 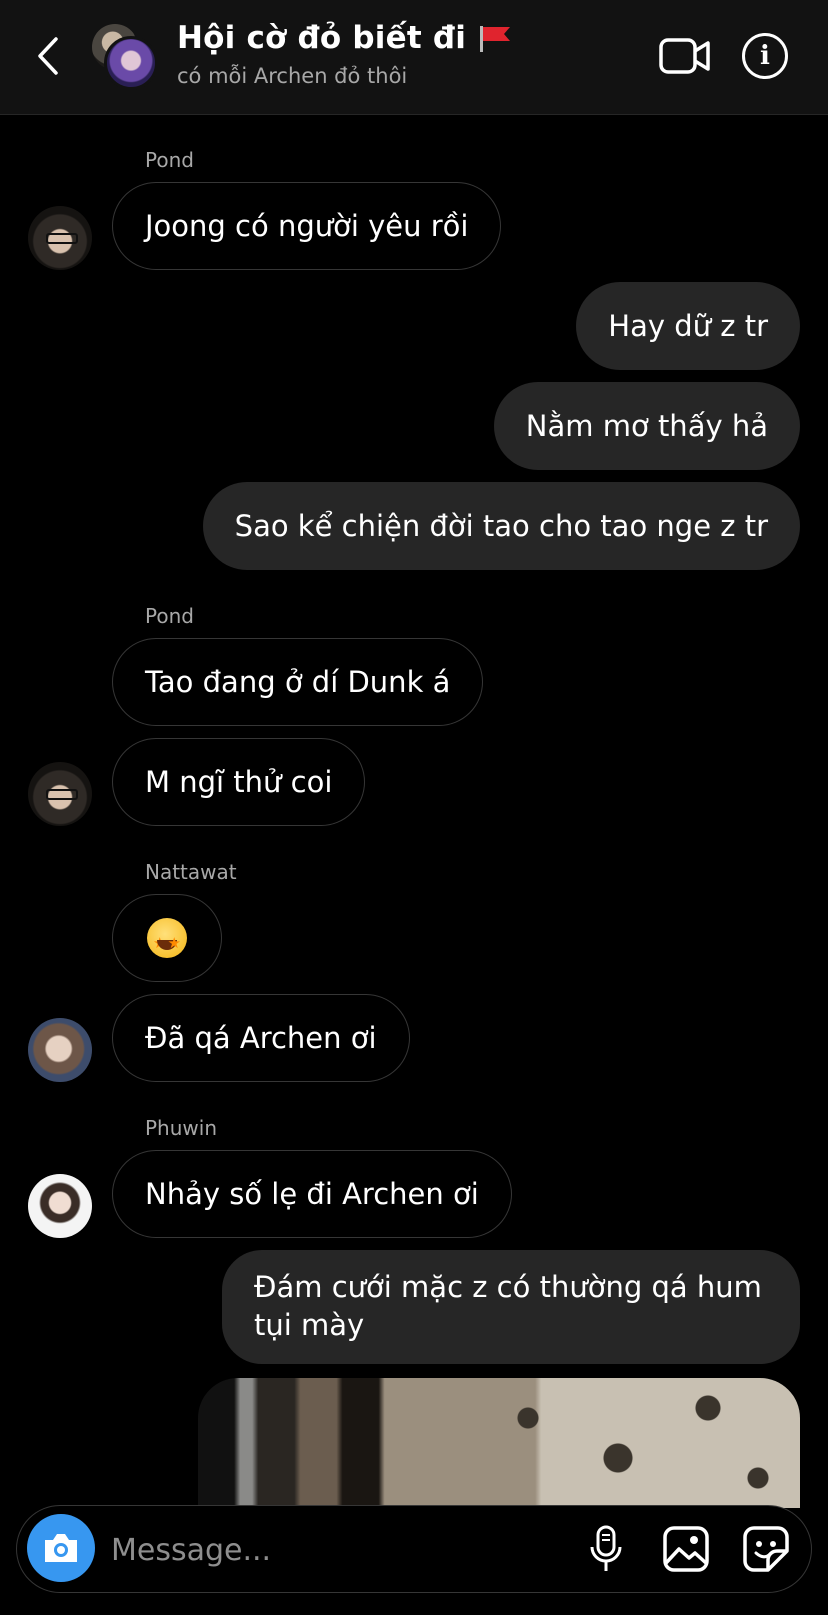 I want to click on sticker-button, so click(x=766, y=1549).